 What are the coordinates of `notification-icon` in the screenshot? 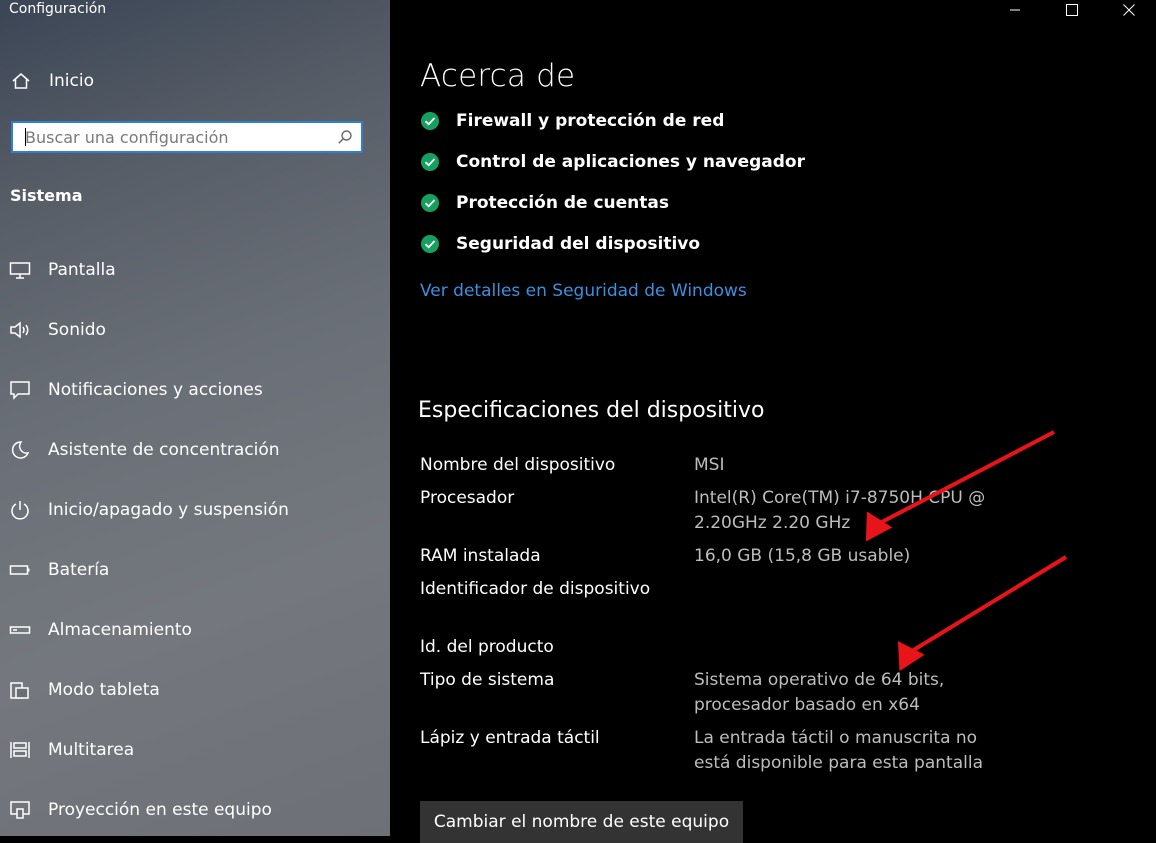 It's located at (20, 390).